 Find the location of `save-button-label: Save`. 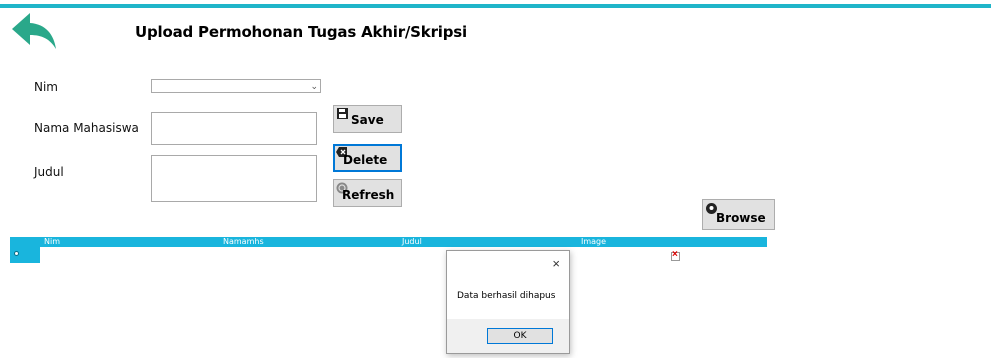

save-button-label: Save is located at coordinates (367, 120).